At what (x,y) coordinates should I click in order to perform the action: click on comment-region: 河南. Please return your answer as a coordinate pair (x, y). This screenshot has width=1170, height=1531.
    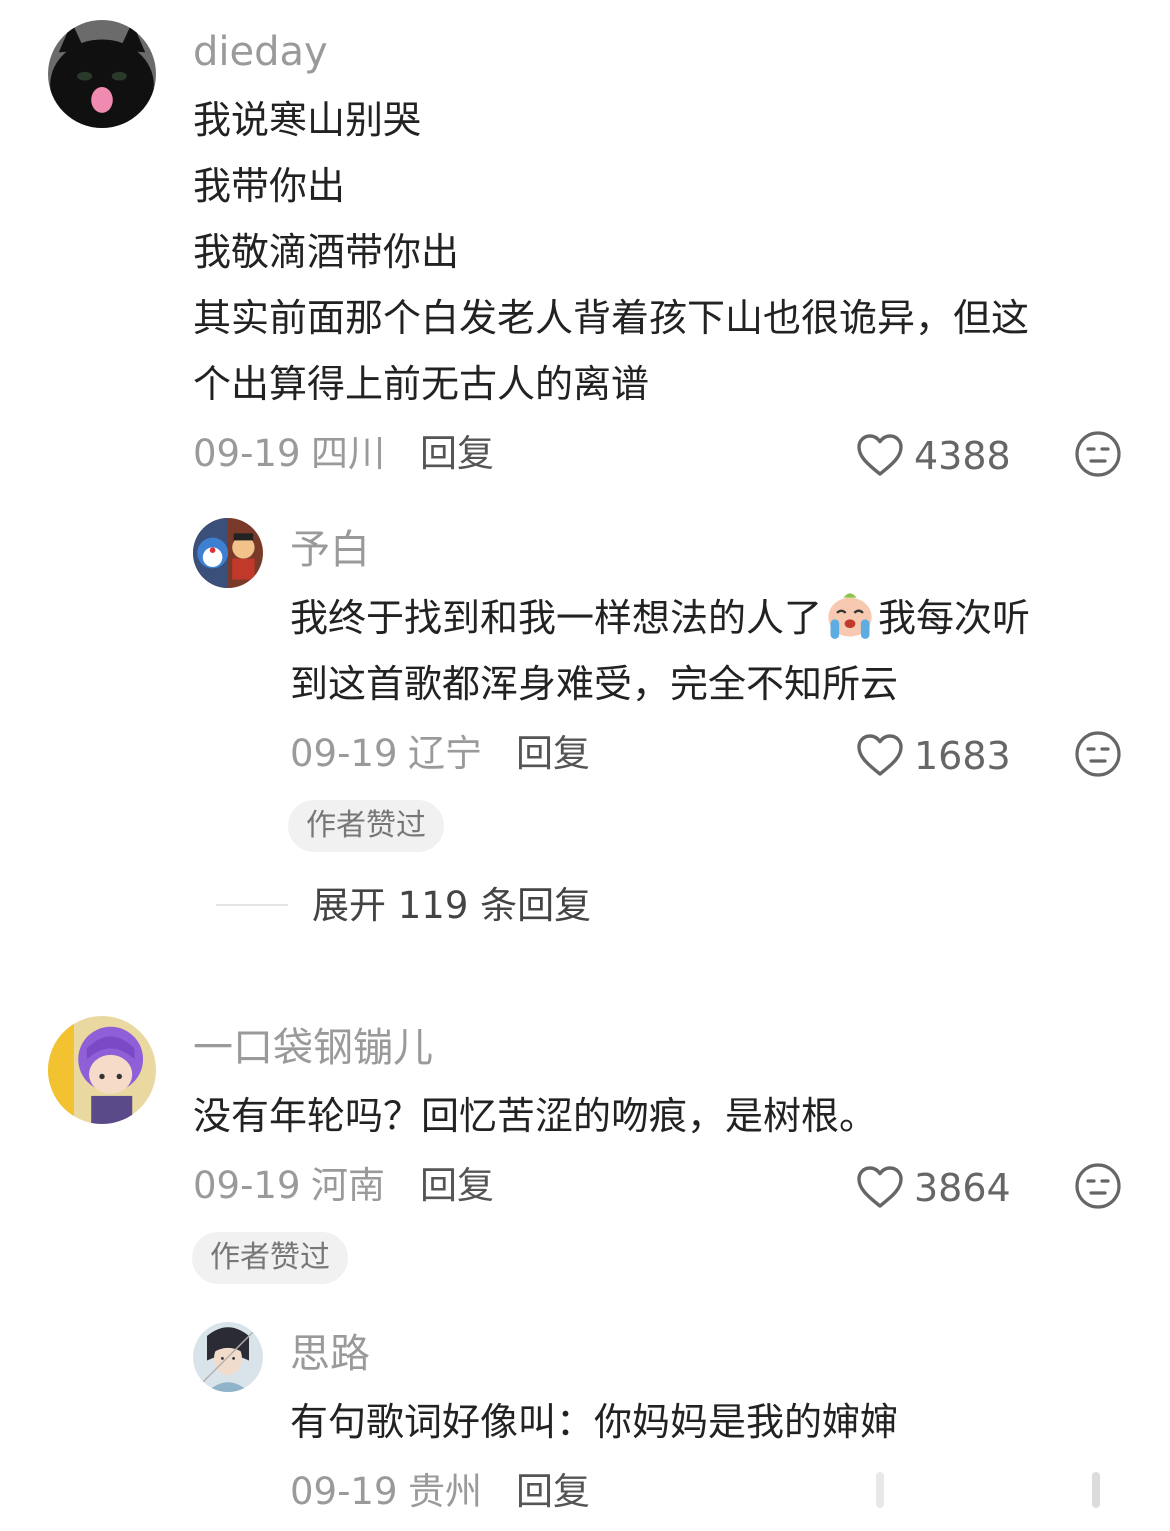
    Looking at the image, I should click on (348, 1185).